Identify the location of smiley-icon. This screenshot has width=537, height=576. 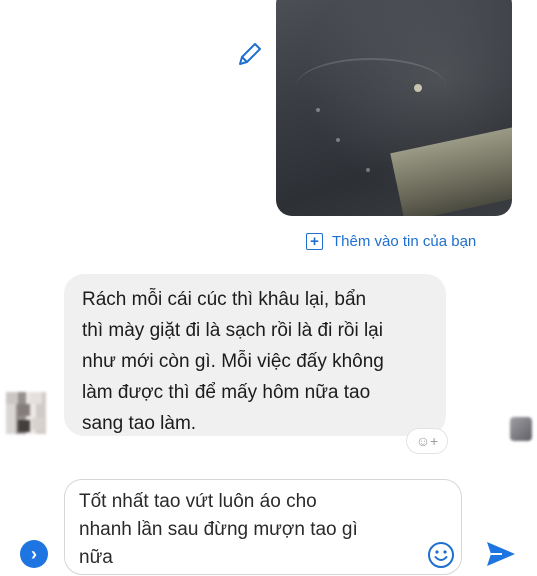
(441, 555).